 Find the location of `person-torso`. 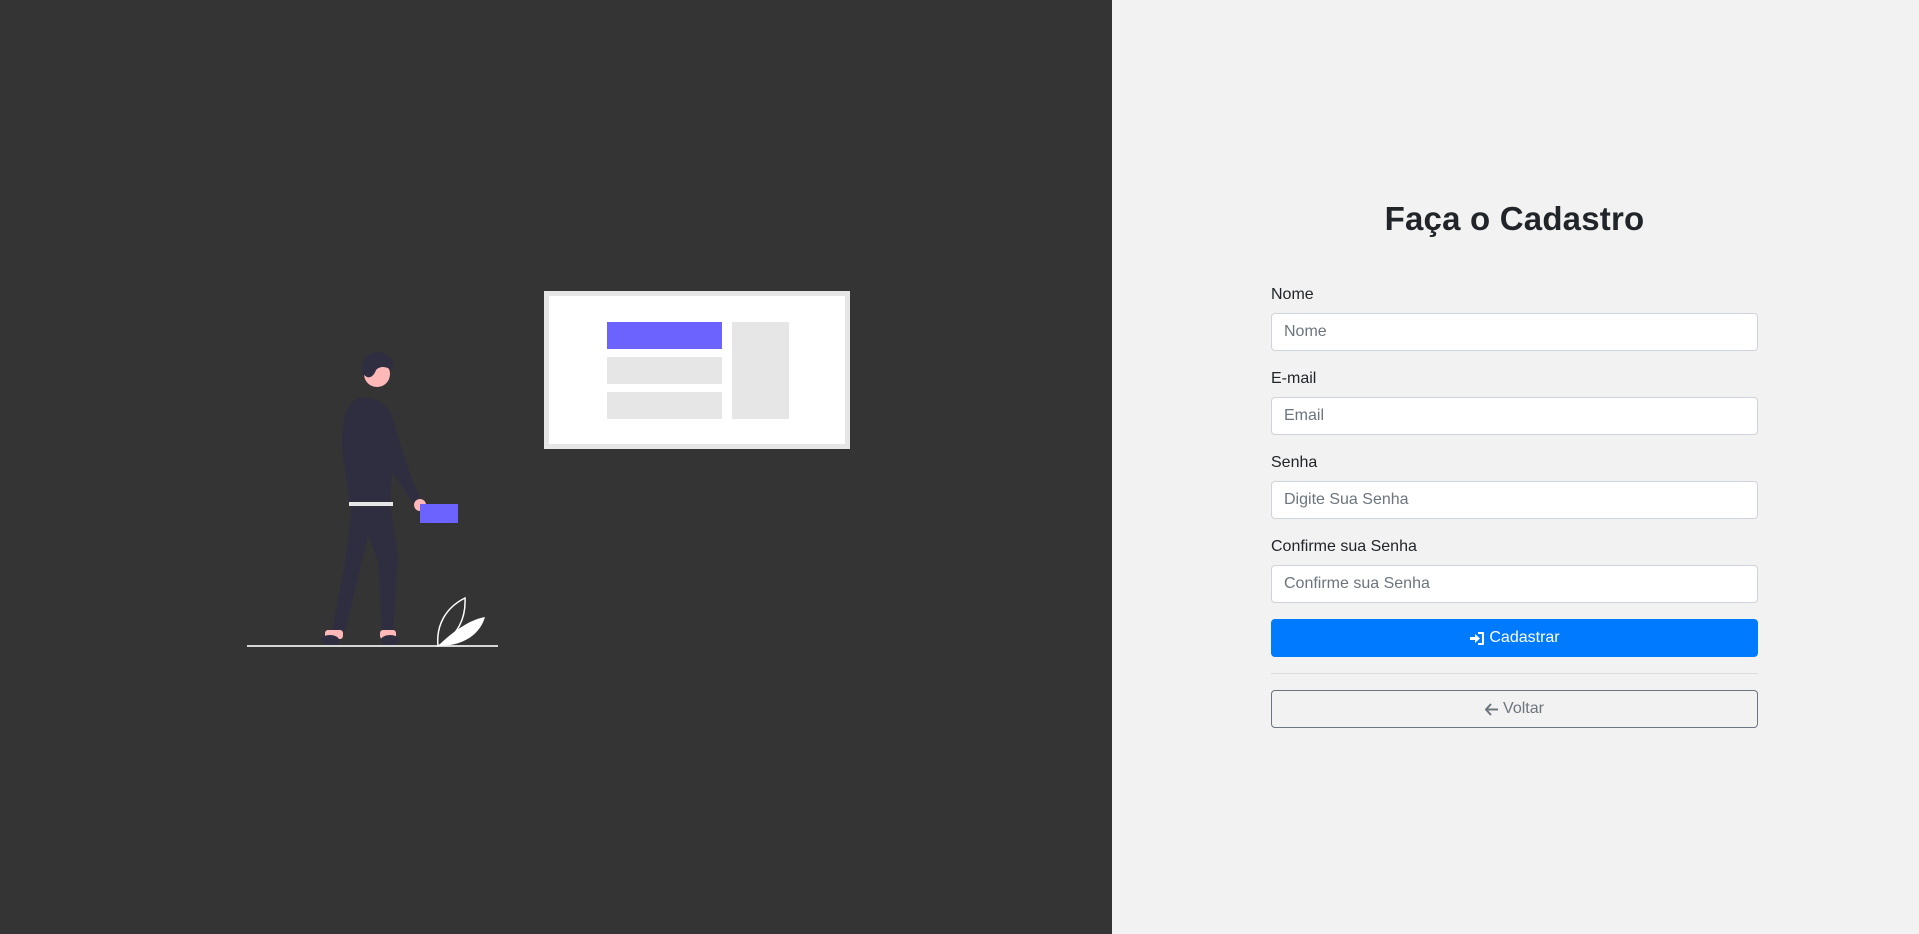

person-torso is located at coordinates (382, 452).